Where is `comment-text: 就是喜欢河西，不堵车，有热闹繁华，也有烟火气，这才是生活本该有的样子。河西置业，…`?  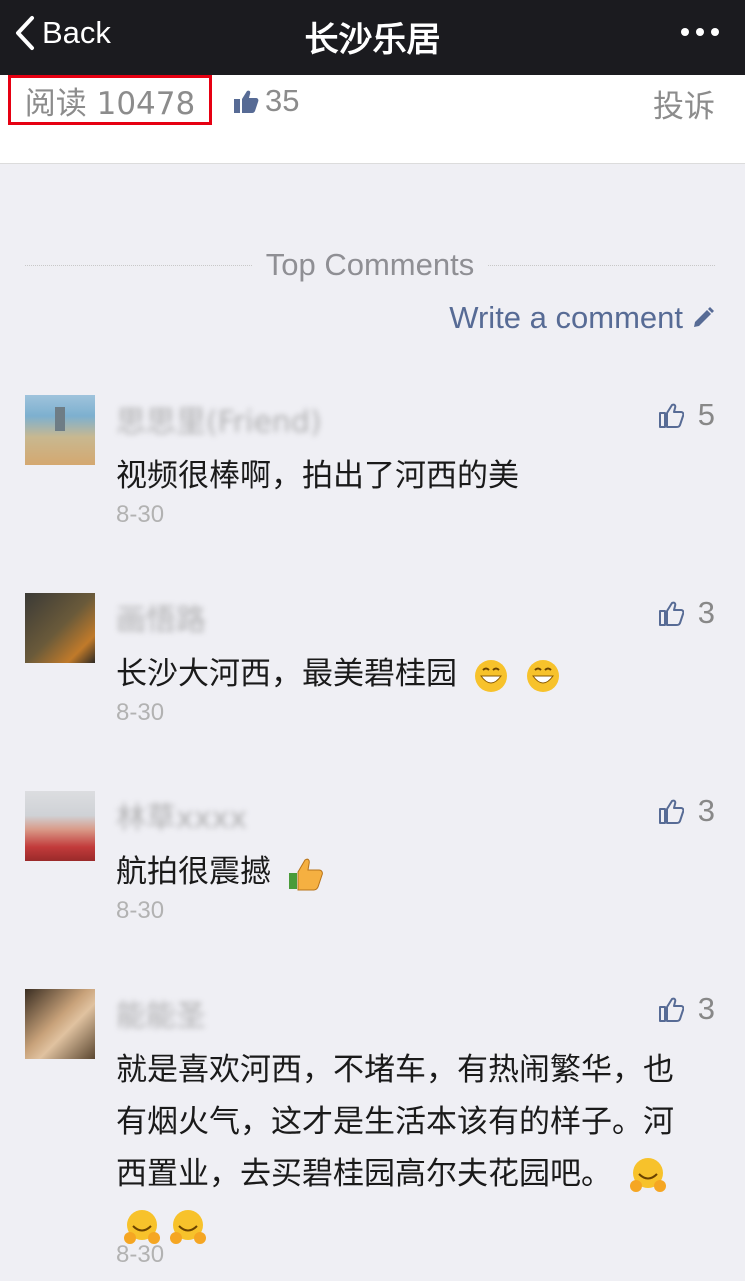
comment-text: 就是喜欢河西，不堵车，有热闹繁华，也有烟火气，这才是生活本该有的样子。河西置业，… is located at coordinates (401, 1148).